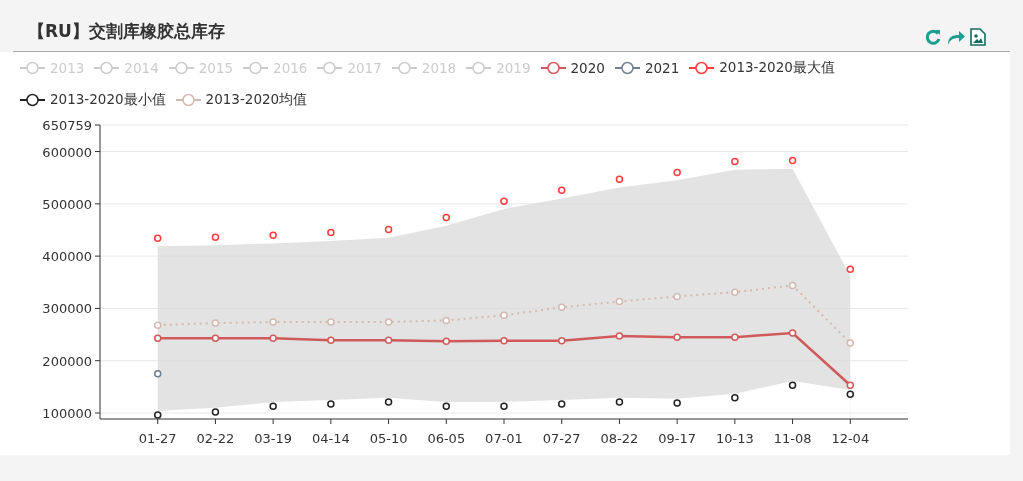  I want to click on y-tick-label: 500000, so click(67, 204).